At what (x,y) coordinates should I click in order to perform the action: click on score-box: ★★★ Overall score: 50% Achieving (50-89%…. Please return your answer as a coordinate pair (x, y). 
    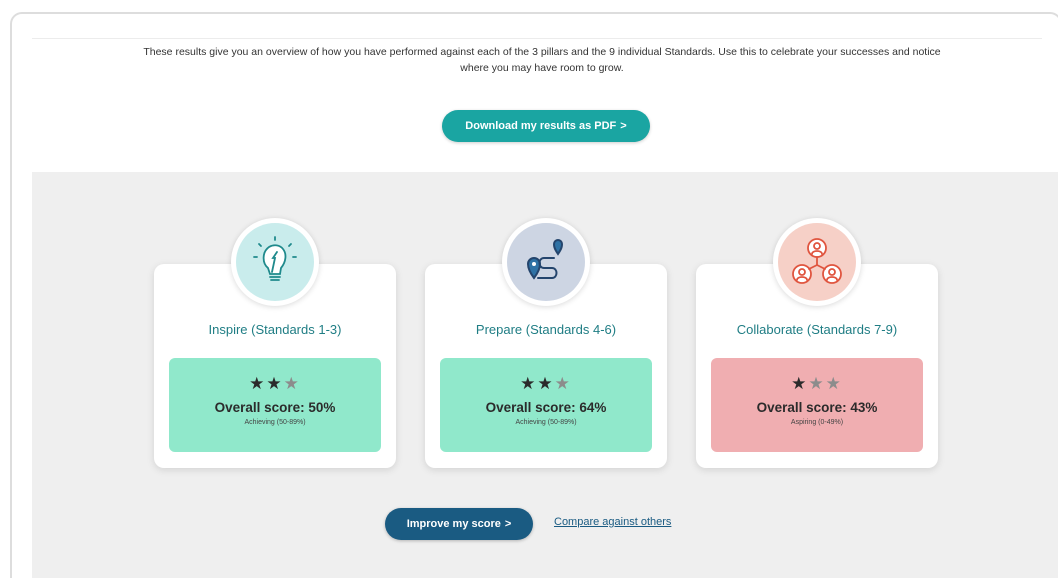
    Looking at the image, I should click on (275, 405).